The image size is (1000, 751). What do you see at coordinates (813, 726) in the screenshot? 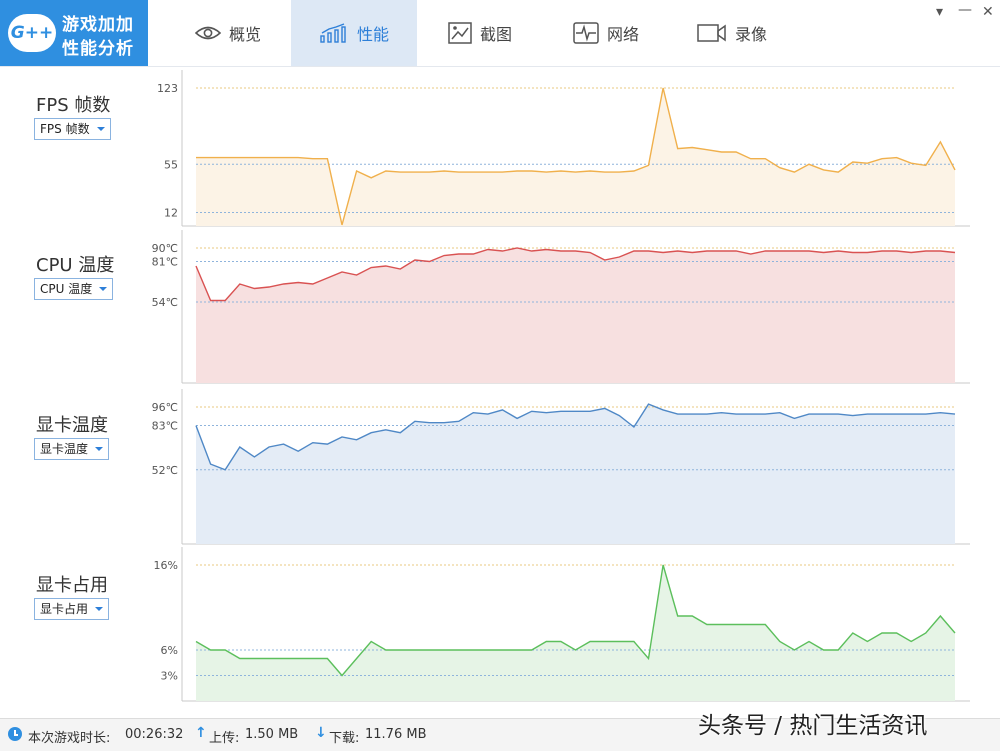
I see `watermark-text: 头条号 / 热门生活资讯` at bounding box center [813, 726].